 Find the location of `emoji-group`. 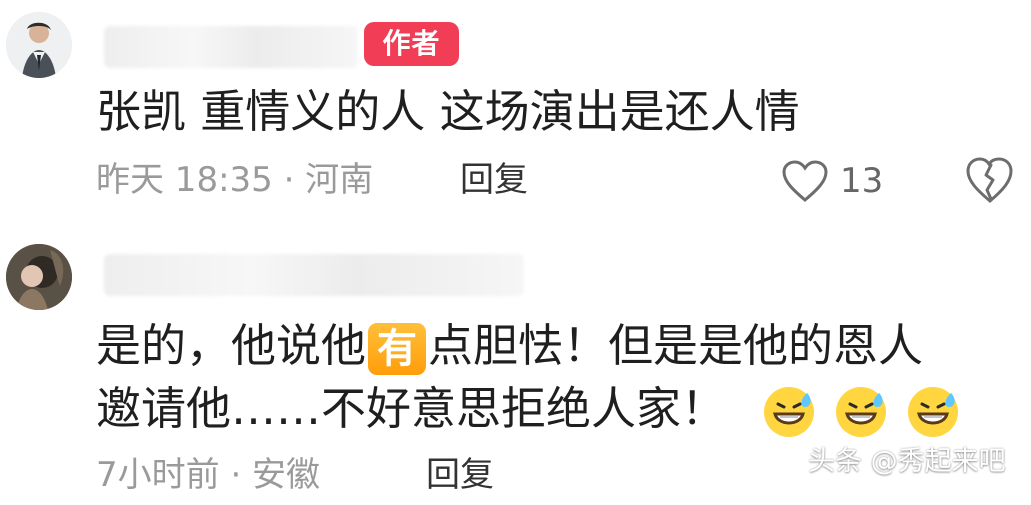

emoji-group is located at coordinates (861, 412).